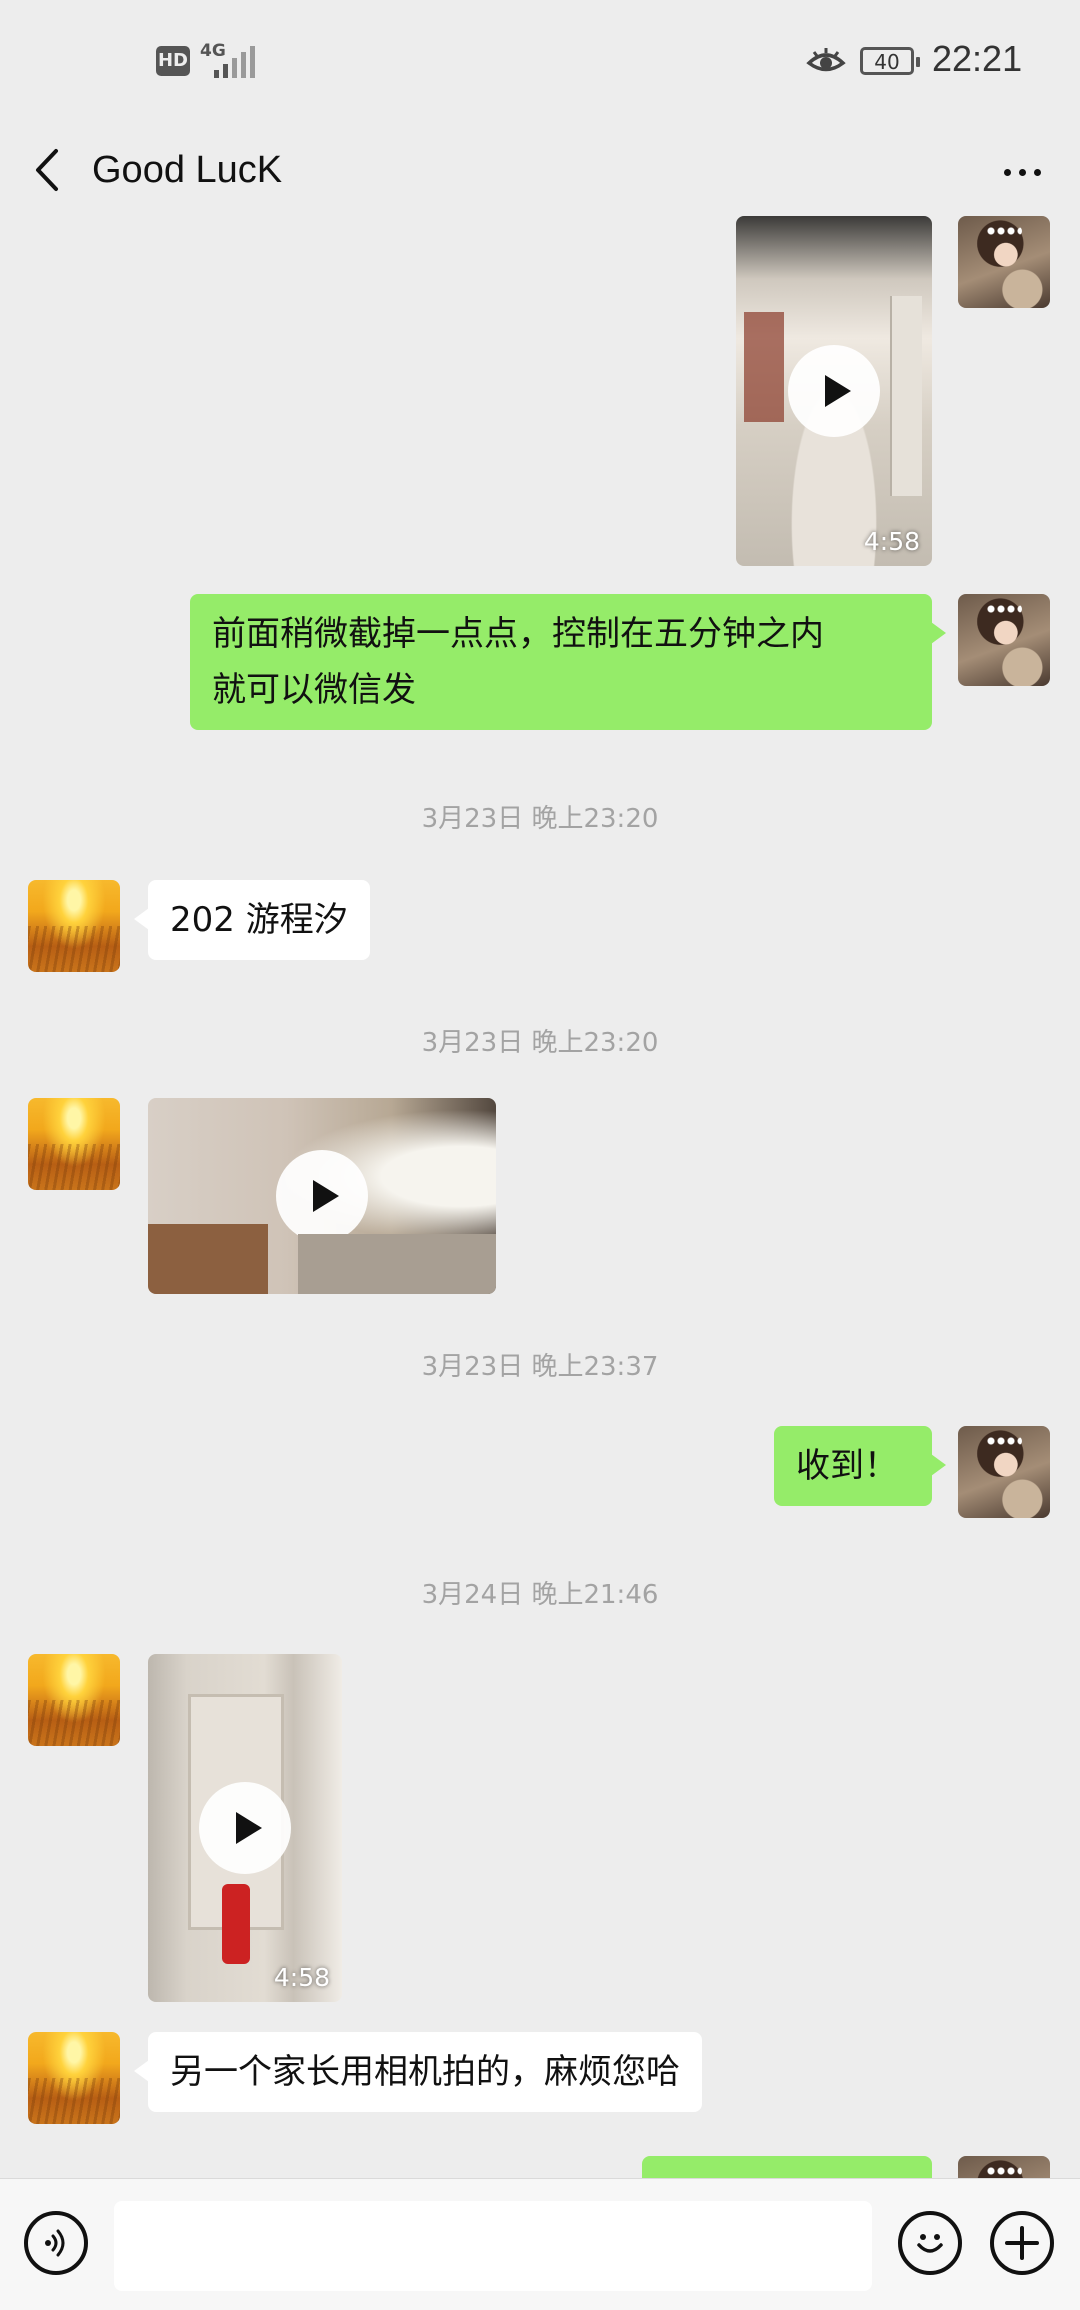 The width and height of the screenshot is (1080, 2310). I want to click on input-bar, so click(540, 2244).